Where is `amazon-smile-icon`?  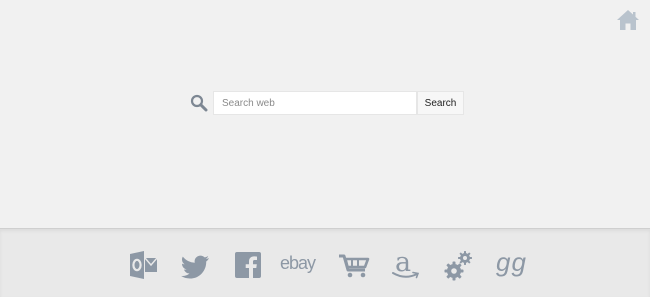
amazon-smile-icon is located at coordinates (406, 275).